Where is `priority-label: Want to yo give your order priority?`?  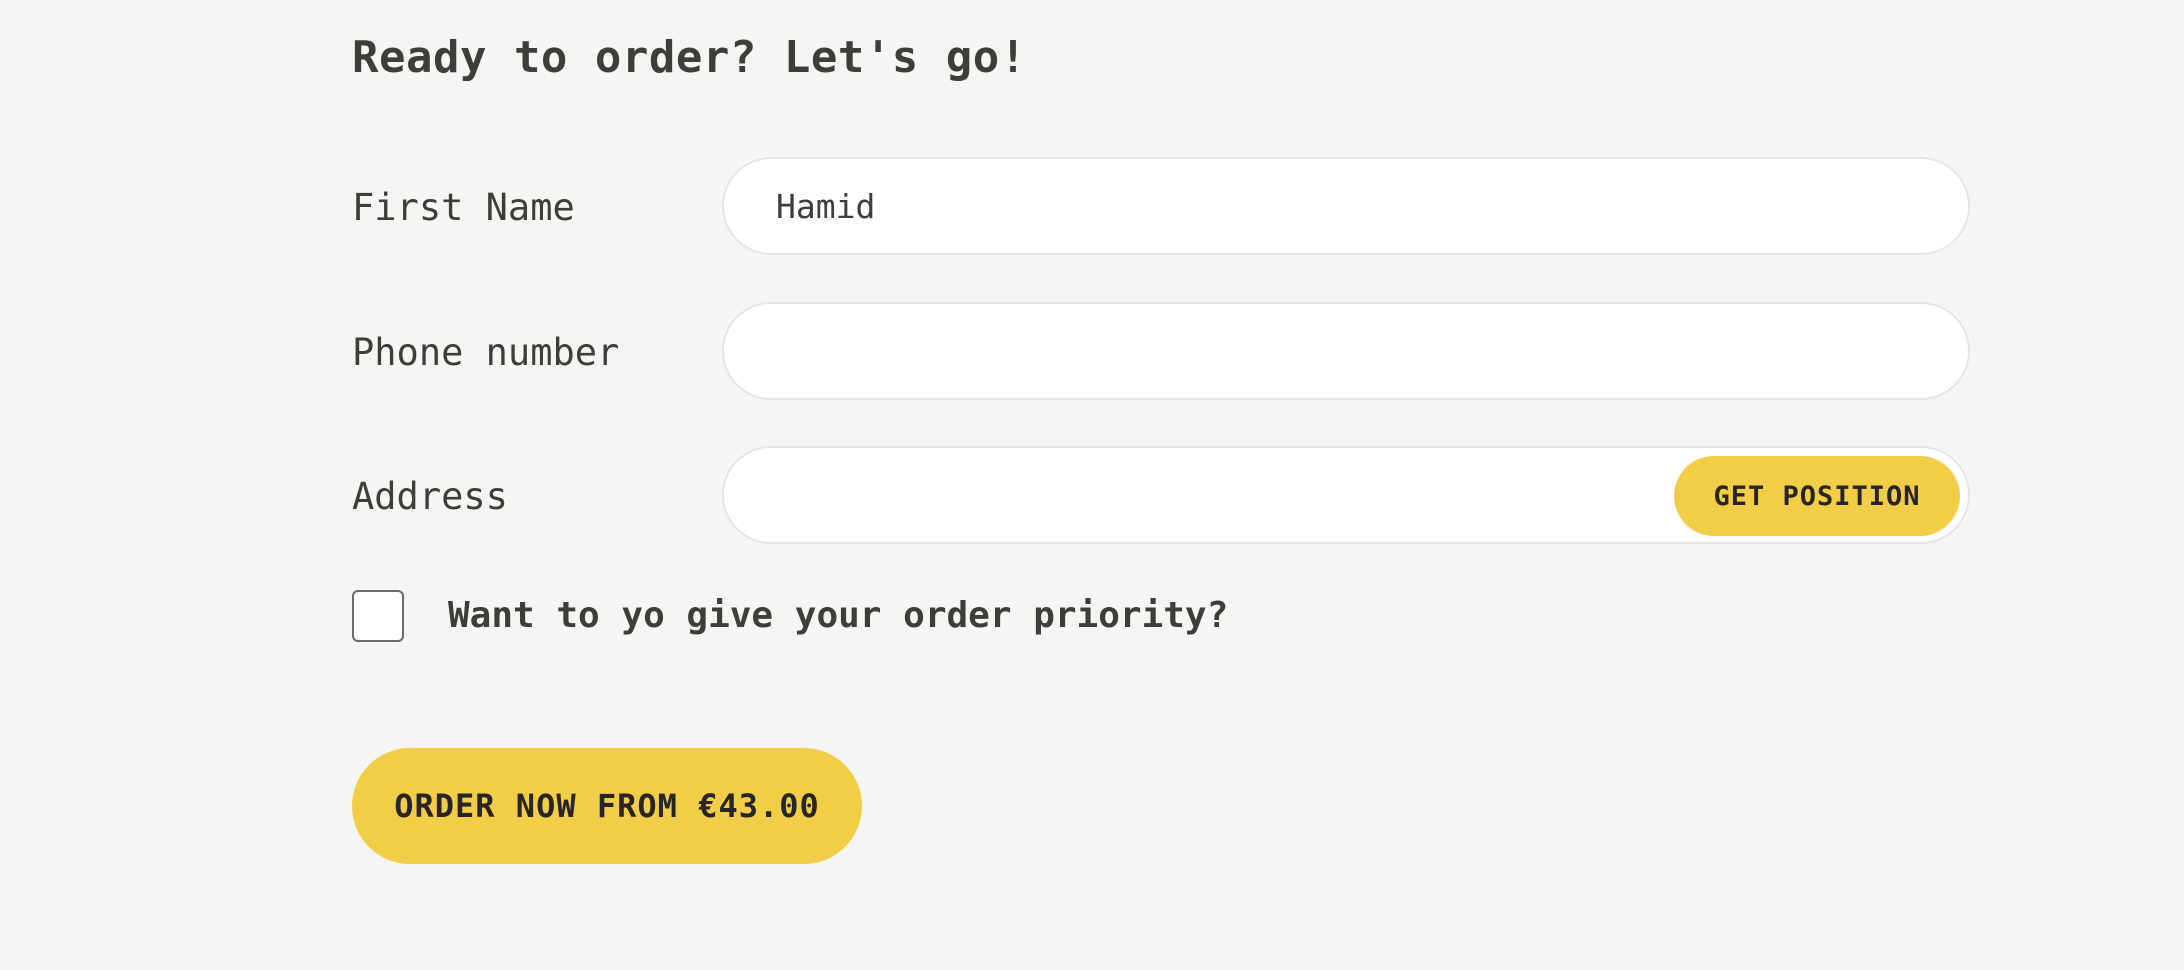
priority-label: Want to yo give your order priority? is located at coordinates (838, 616).